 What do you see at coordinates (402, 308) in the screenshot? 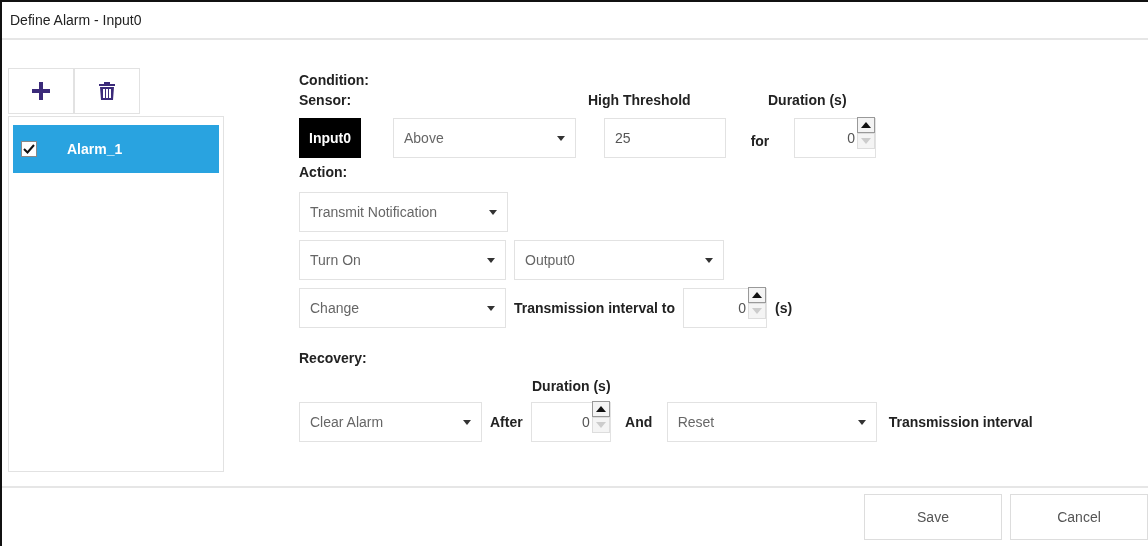
I see `interval-mode-dropdown: Change` at bounding box center [402, 308].